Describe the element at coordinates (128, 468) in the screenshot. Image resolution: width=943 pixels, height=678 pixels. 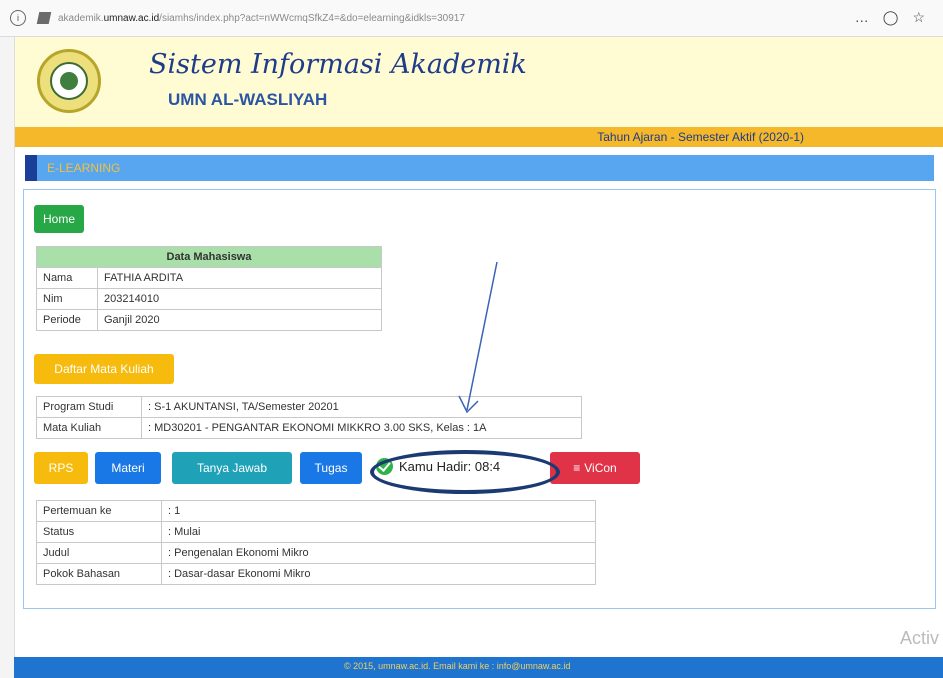
I see `materi-button: Materi` at that location.